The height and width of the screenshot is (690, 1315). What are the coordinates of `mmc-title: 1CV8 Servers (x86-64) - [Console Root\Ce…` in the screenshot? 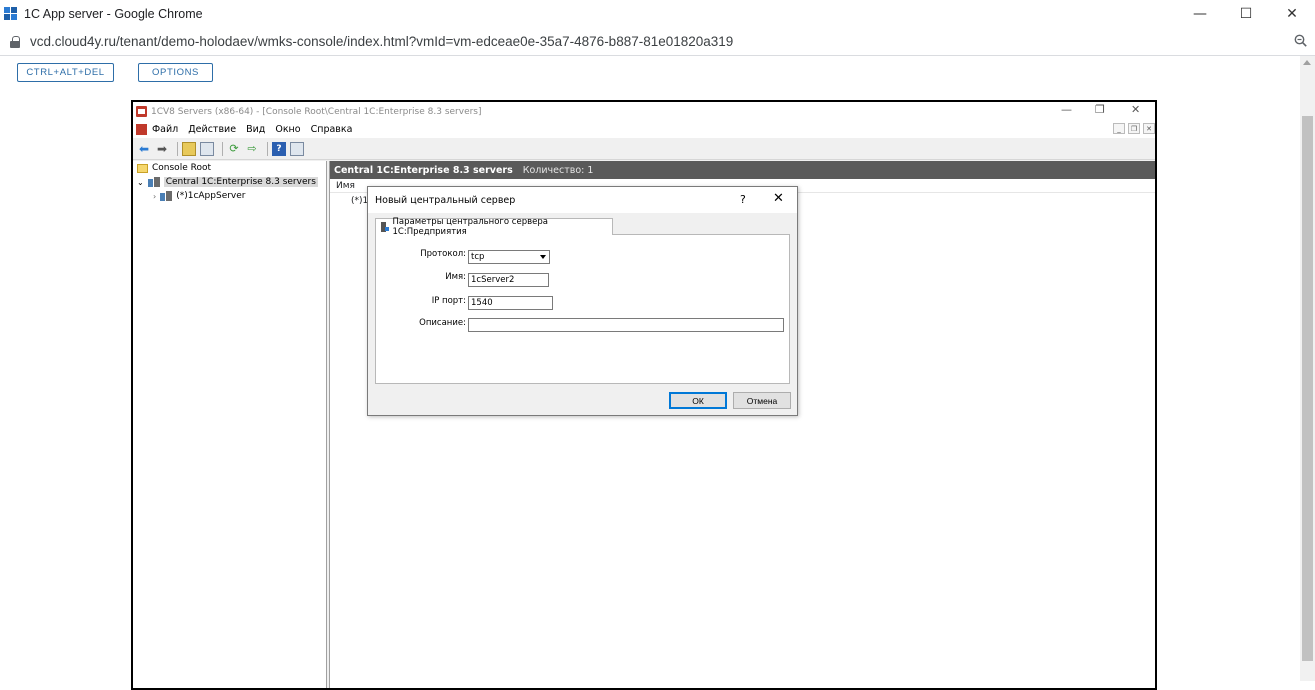 It's located at (316, 111).